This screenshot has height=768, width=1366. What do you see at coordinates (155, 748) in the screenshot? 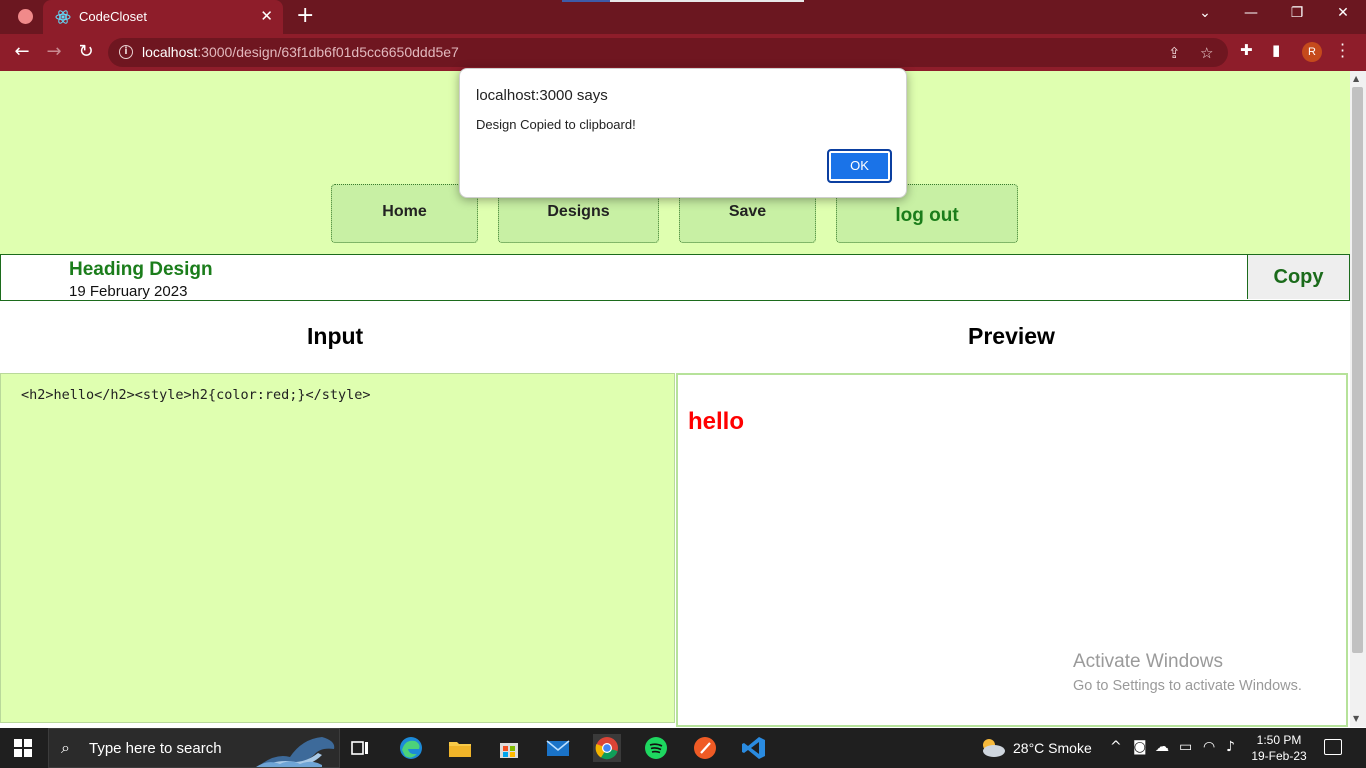
I see `search-placeholder: Type here to search` at bounding box center [155, 748].